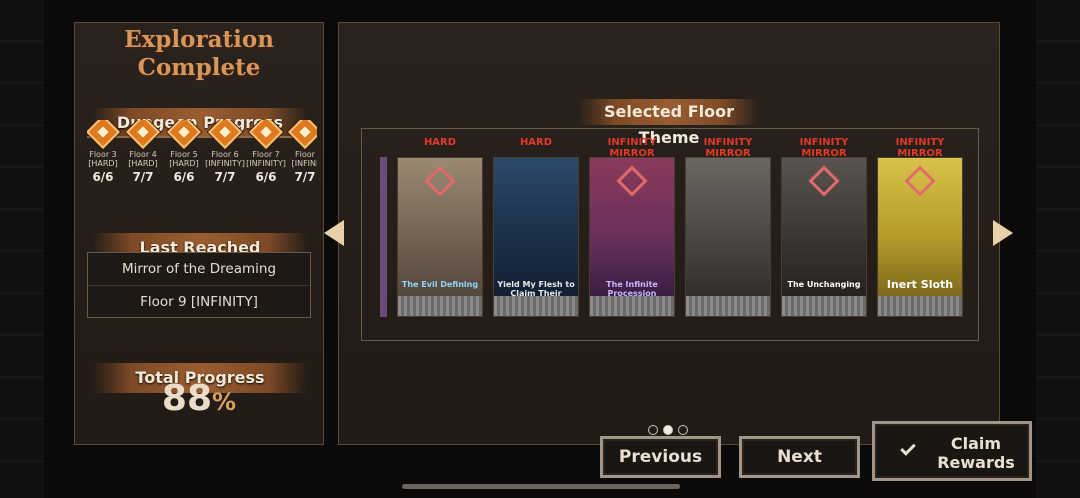 The image size is (1080, 498). I want to click on total-progress-value: 88%, so click(199, 398).